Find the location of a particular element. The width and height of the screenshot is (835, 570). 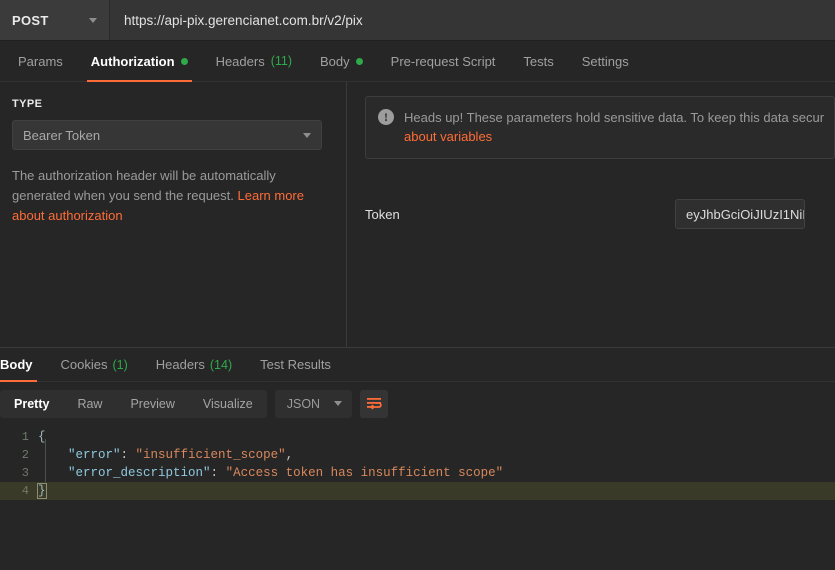

response-tab-body-label: Body is located at coordinates (16, 364).